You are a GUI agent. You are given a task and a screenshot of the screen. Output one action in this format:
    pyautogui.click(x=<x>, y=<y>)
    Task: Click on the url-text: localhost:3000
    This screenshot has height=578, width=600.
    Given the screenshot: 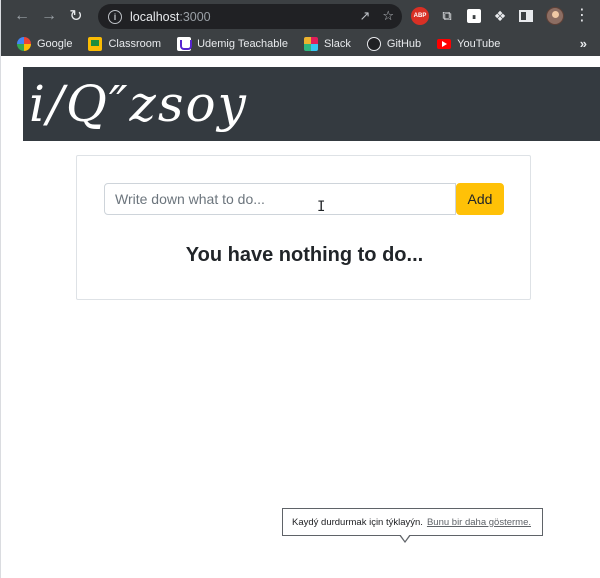 What is the action you would take?
    pyautogui.click(x=170, y=17)
    